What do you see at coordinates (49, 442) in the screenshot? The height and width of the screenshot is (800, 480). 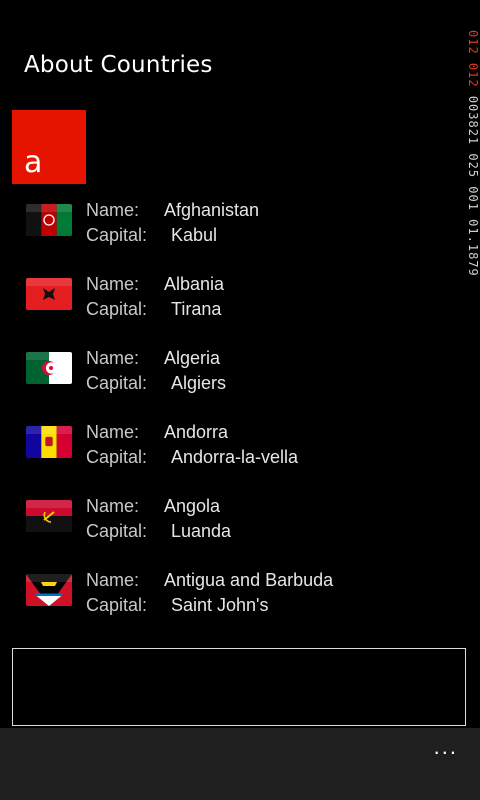 I see `andorra-flag-icon` at bounding box center [49, 442].